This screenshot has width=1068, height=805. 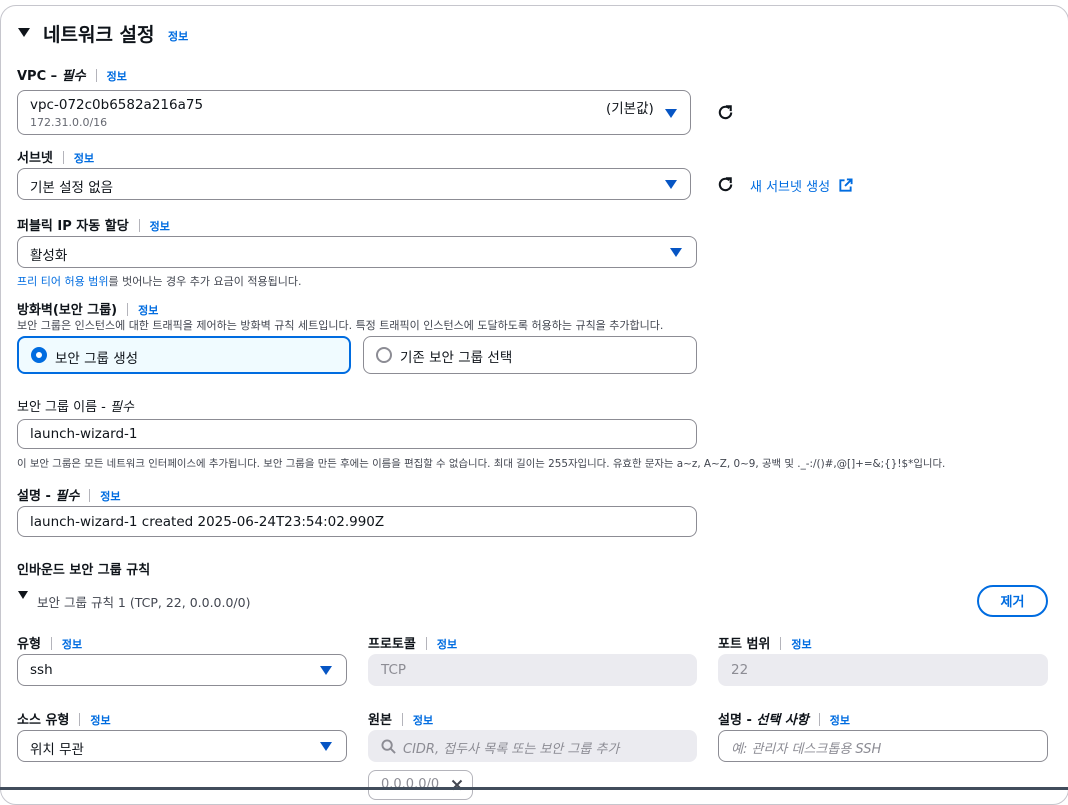 I want to click on source-info-link: 정보, so click(x=423, y=720).